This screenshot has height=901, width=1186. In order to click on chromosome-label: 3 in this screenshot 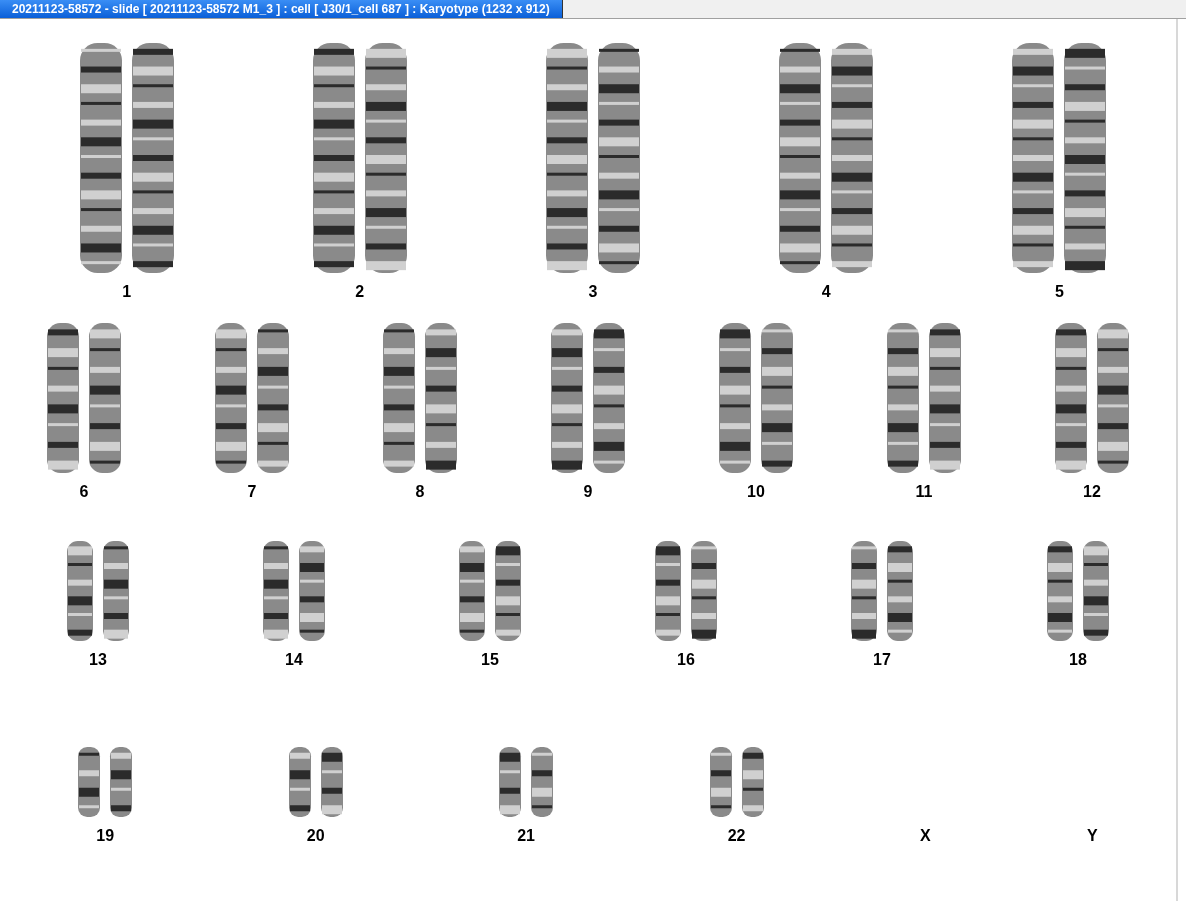, I will do `click(593, 292)`.